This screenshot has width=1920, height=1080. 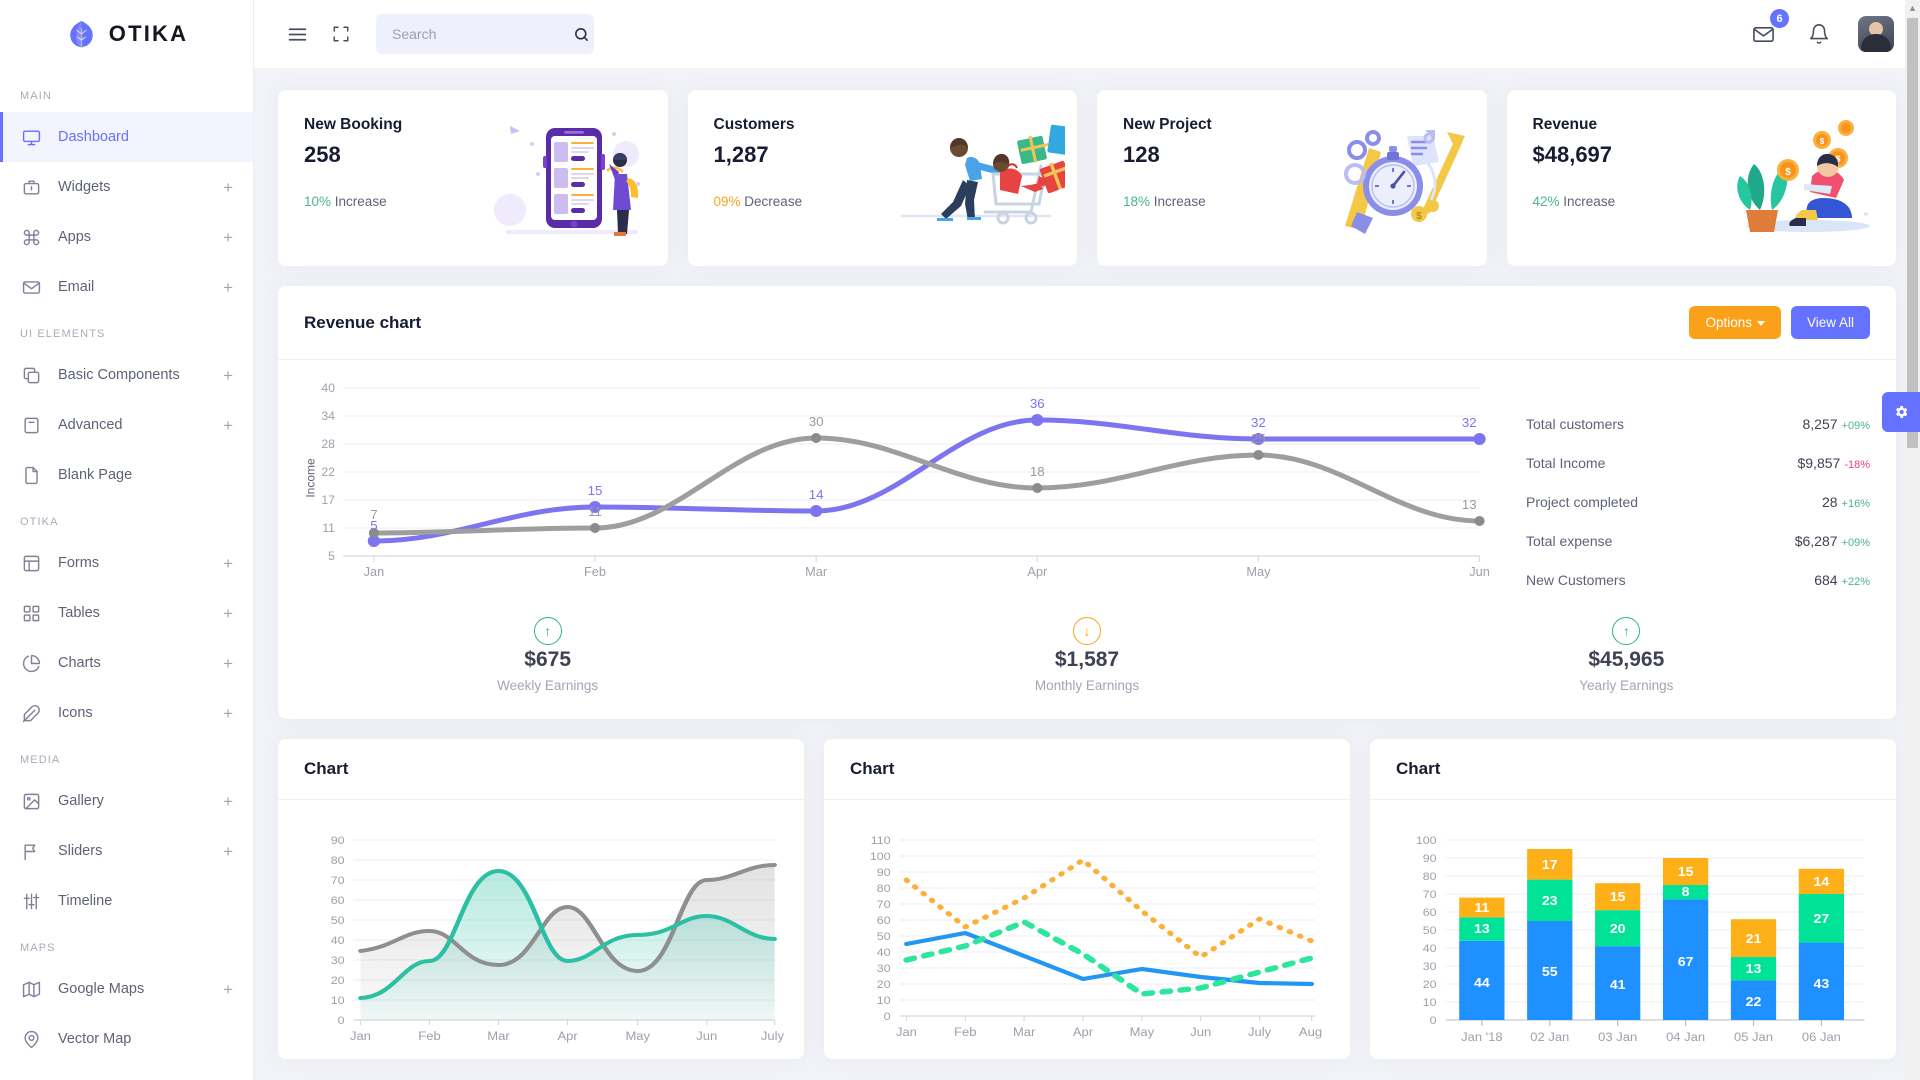 What do you see at coordinates (1754, 939) in the screenshot?
I see `svg-text: 21` at bounding box center [1754, 939].